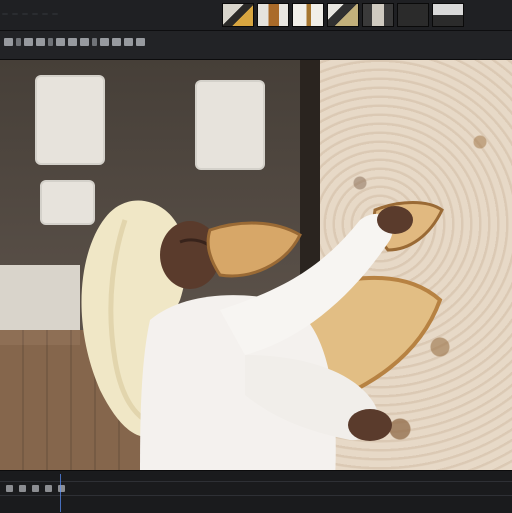  I want to click on timeline-playhead, so click(60, 493).